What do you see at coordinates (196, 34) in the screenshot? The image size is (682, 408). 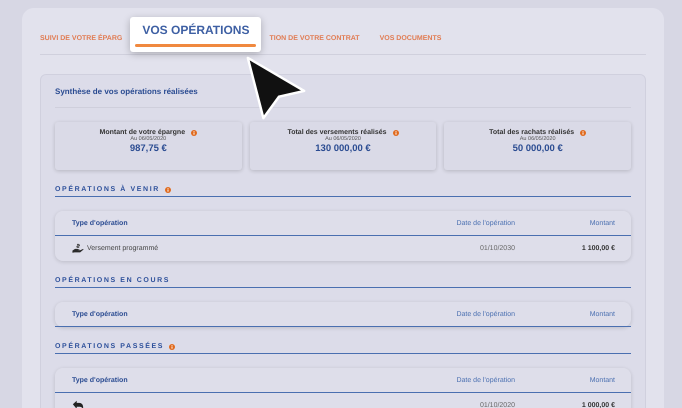 I see `tab: VOS OPÉRATIONS` at bounding box center [196, 34].